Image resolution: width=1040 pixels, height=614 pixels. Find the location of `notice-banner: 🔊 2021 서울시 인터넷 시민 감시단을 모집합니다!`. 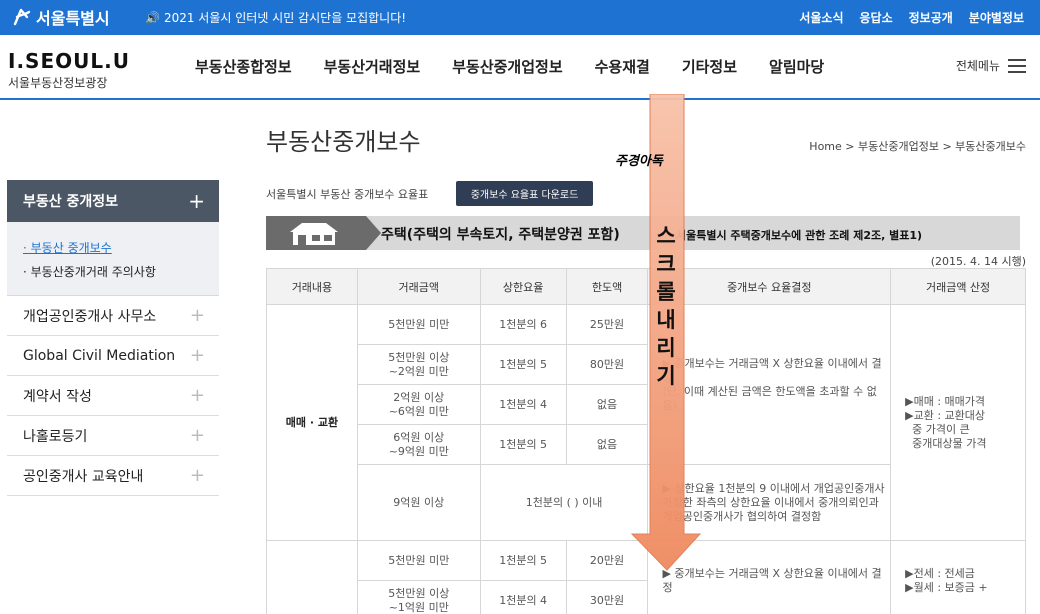

notice-banner: 🔊 2021 서울시 인터넷 시민 감시단을 모집합니다! is located at coordinates (275, 17).